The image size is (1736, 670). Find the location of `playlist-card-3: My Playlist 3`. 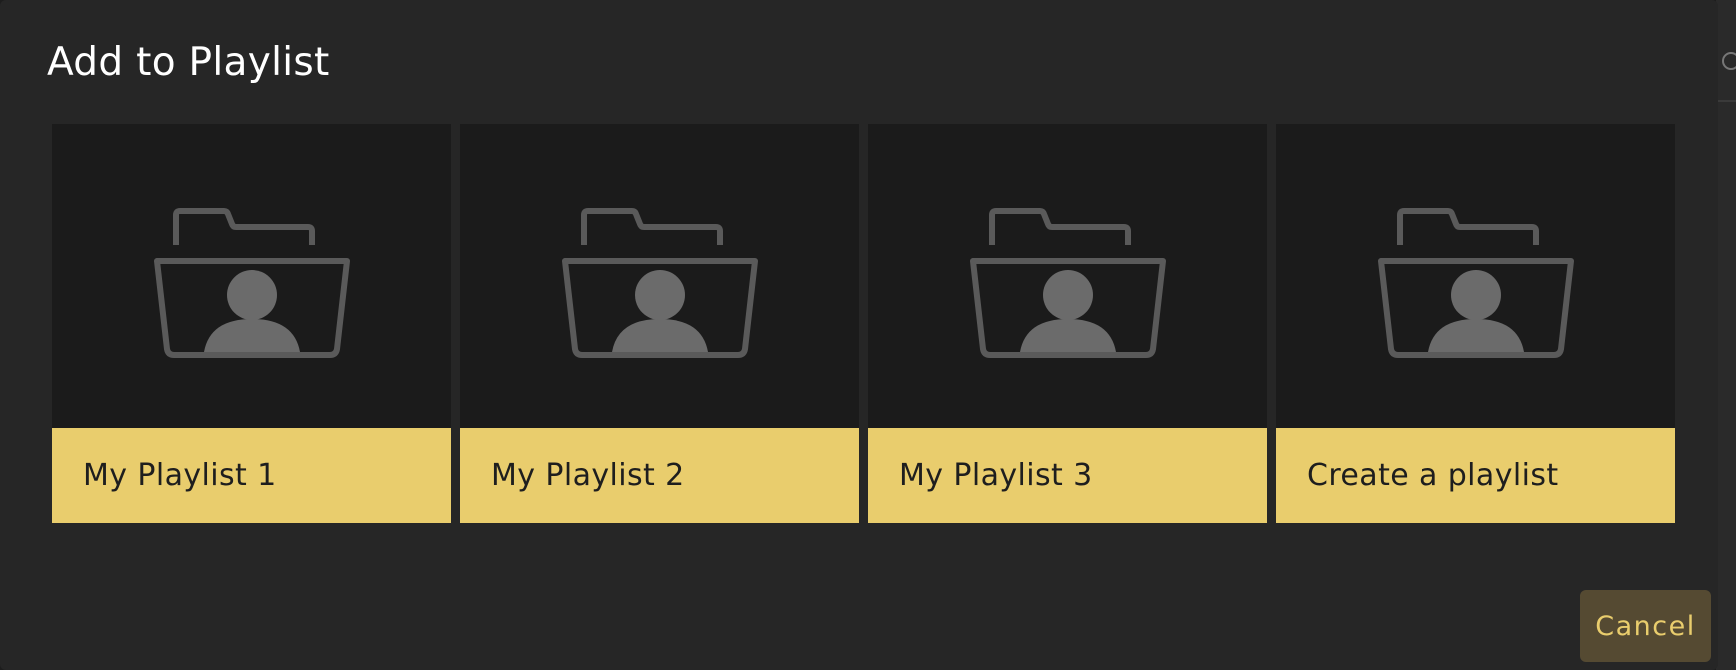

playlist-card-3: My Playlist 3 is located at coordinates (1067, 323).